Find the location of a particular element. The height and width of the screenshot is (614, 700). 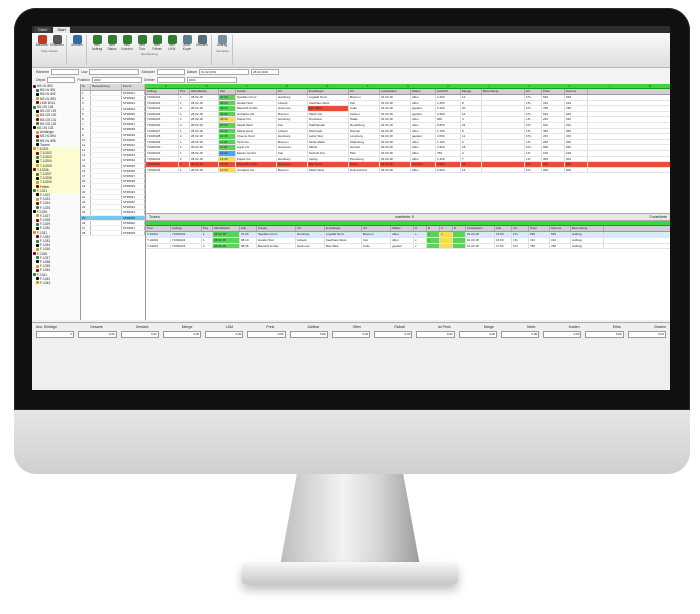

ribbon-button: Neu LKW is located at coordinates (172, 43).